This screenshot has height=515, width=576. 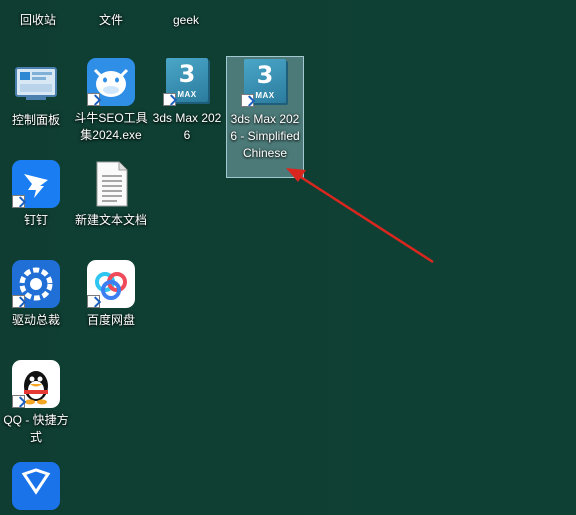 I want to click on desktop-icon-label: 钉钉, so click(x=35, y=220).